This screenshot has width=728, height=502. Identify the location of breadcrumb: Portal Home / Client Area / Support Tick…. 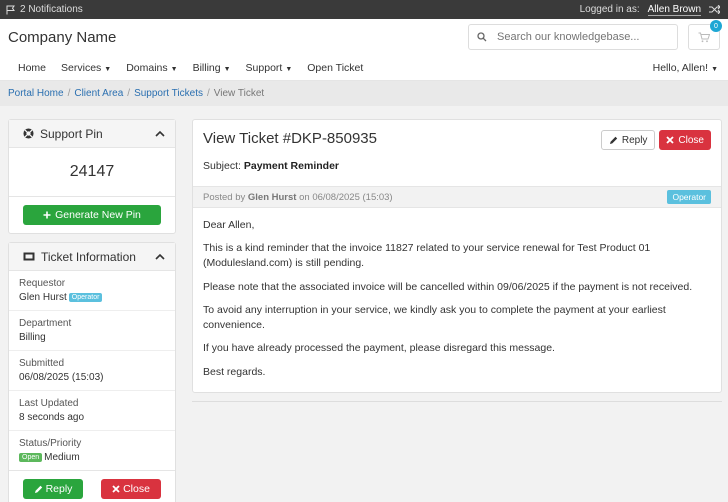
(364, 93).